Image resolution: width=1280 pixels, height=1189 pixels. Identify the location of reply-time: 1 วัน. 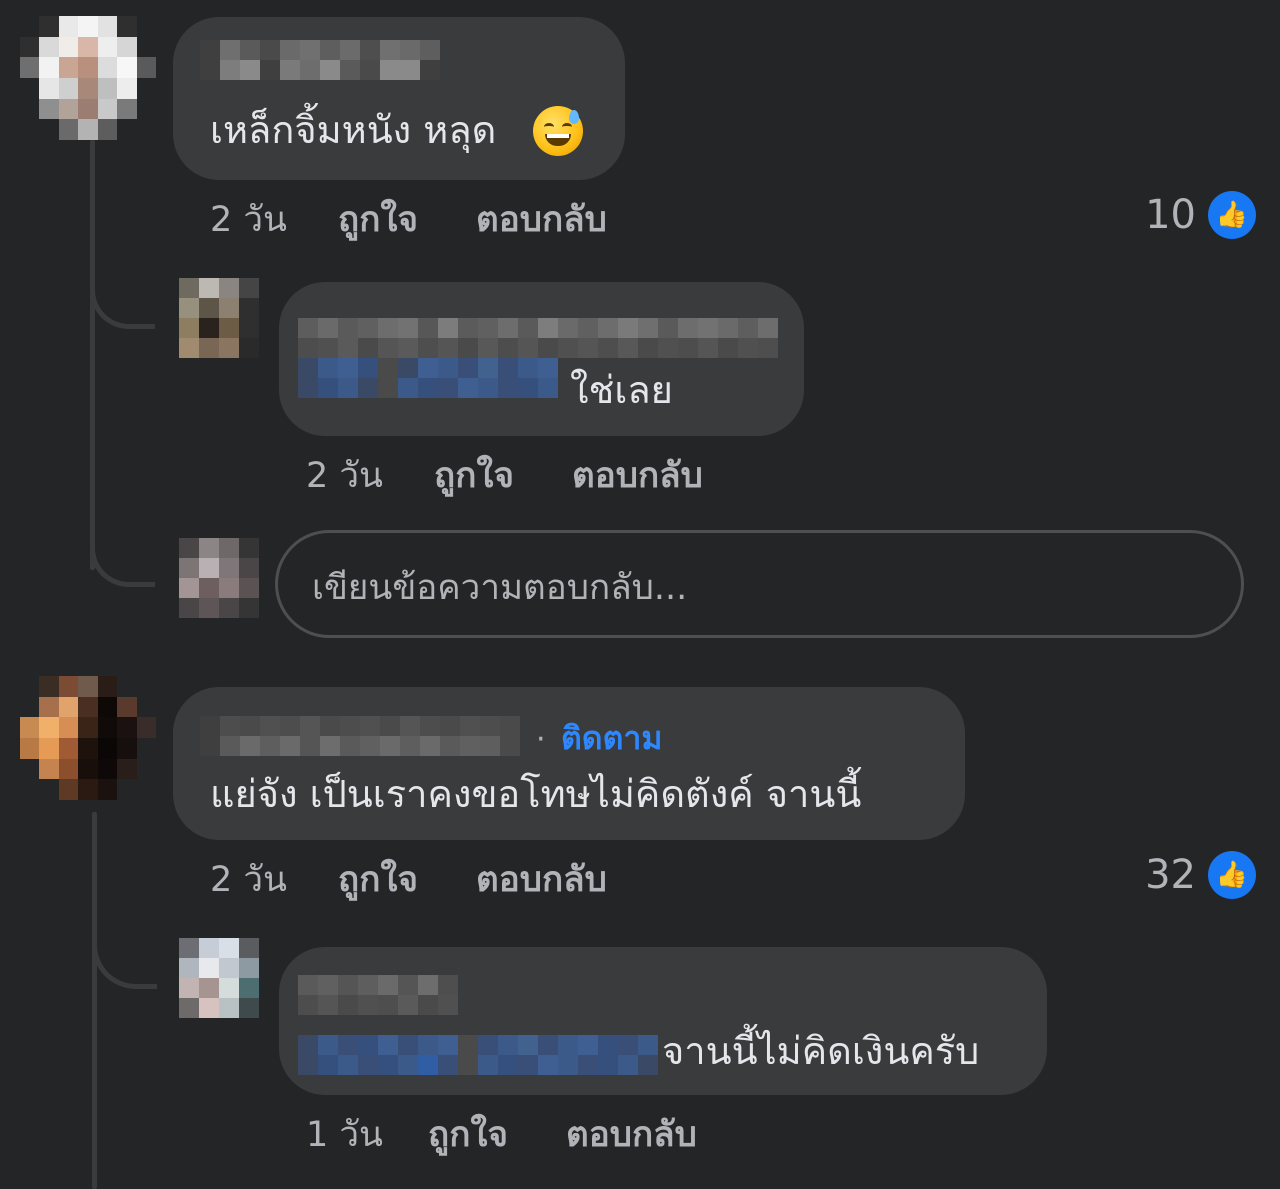
(344, 1135).